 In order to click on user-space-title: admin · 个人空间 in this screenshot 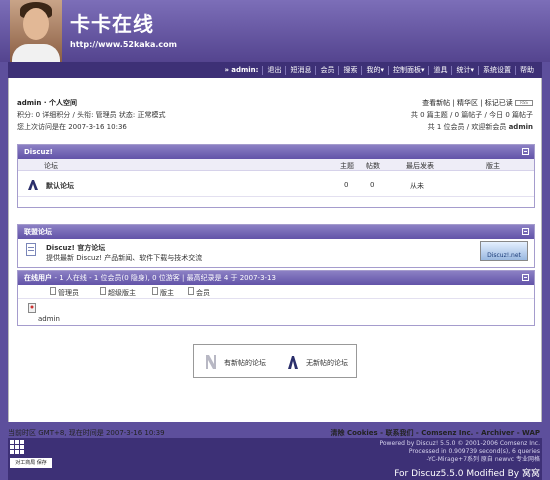, I will do `click(47, 103)`.